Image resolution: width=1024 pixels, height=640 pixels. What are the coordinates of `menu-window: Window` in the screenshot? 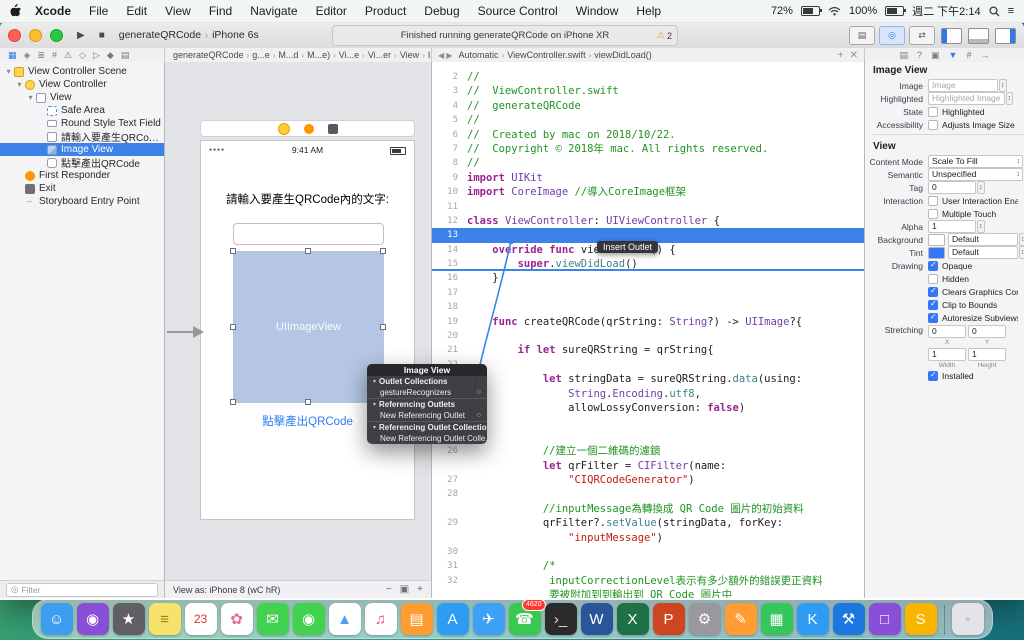 It's located at (597, 11).